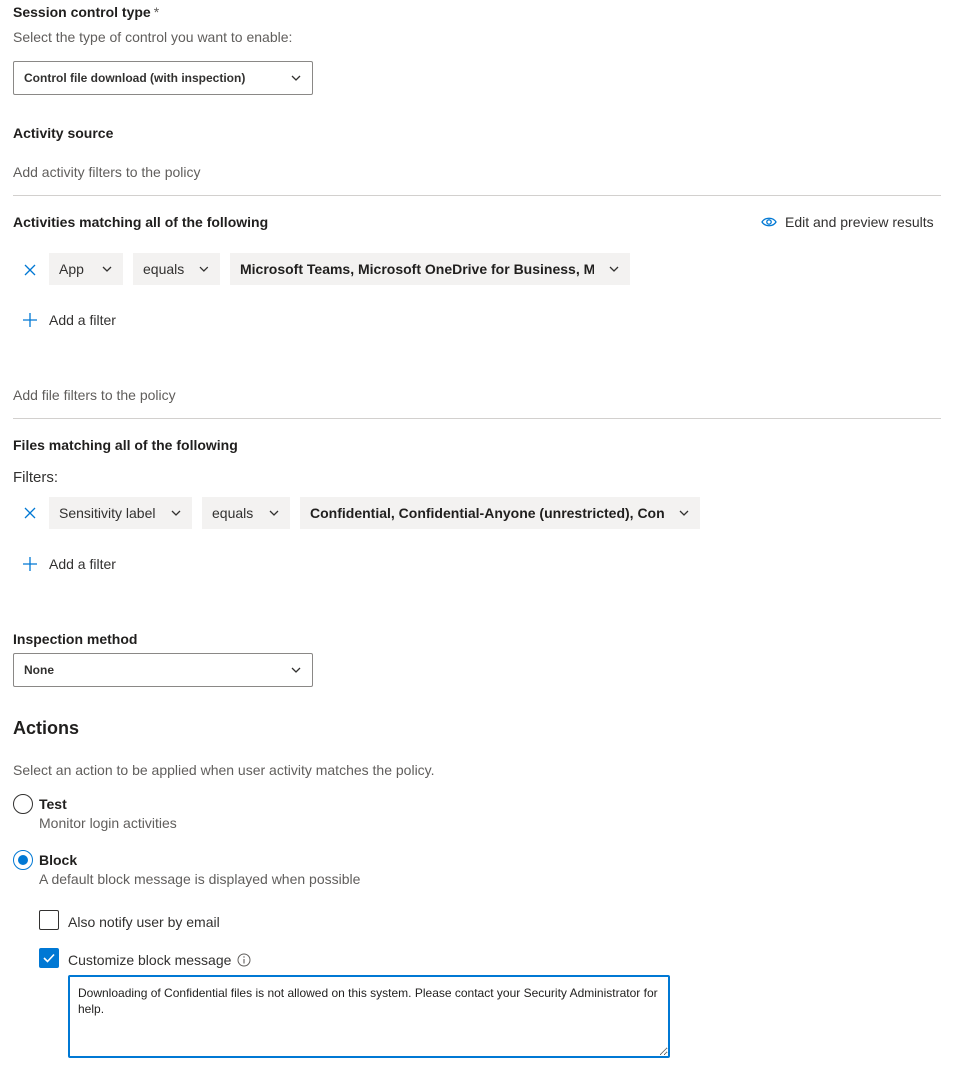 The image size is (953, 1069). I want to click on checkmark-icon, so click(49, 958).